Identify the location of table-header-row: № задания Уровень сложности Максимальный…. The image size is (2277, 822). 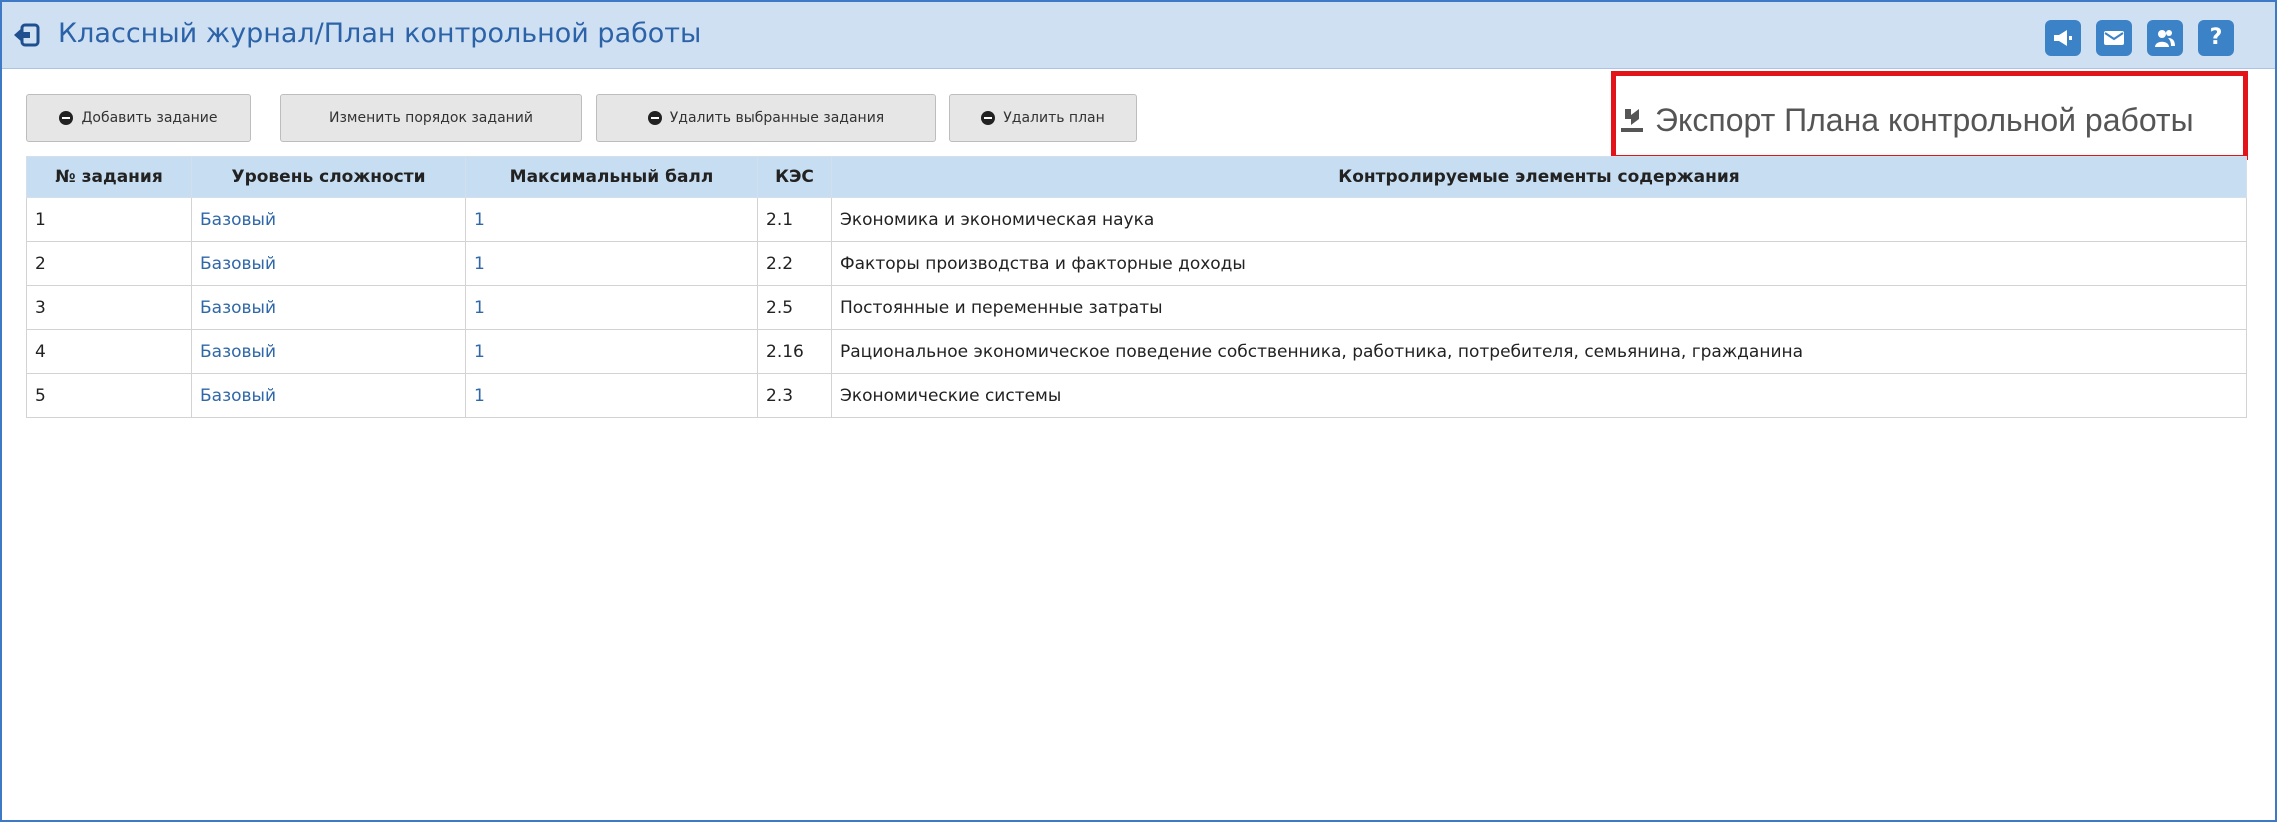
(1136, 177).